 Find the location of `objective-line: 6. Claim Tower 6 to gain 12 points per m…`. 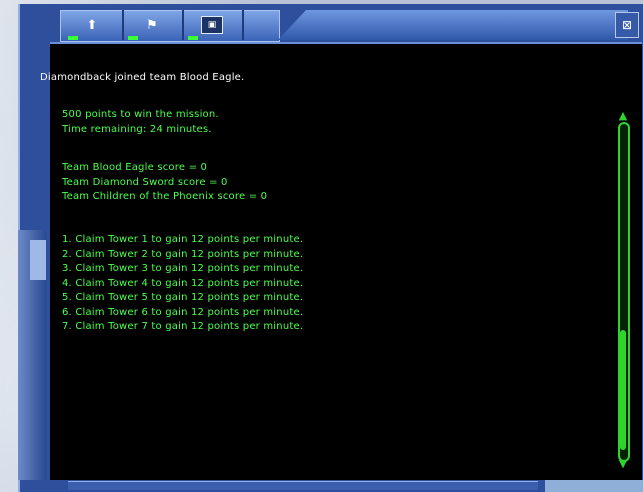

objective-line: 6. Claim Tower 6 to gain 12 points per m… is located at coordinates (183, 312).